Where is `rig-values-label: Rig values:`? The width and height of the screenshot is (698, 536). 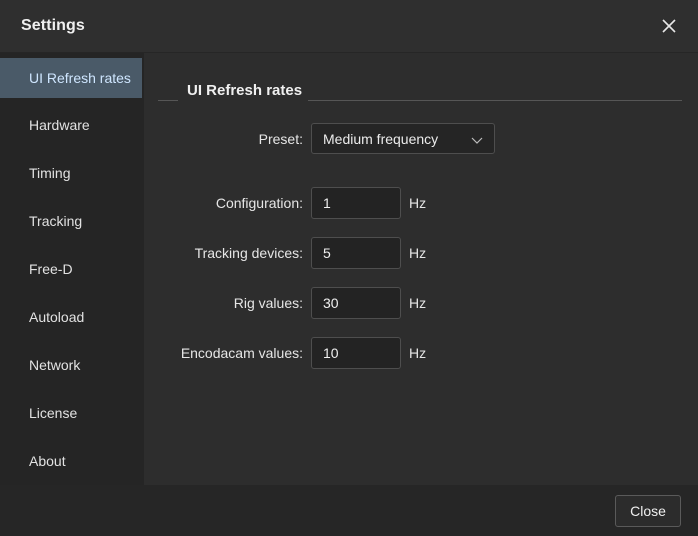 rig-values-label: Rig values: is located at coordinates (268, 303).